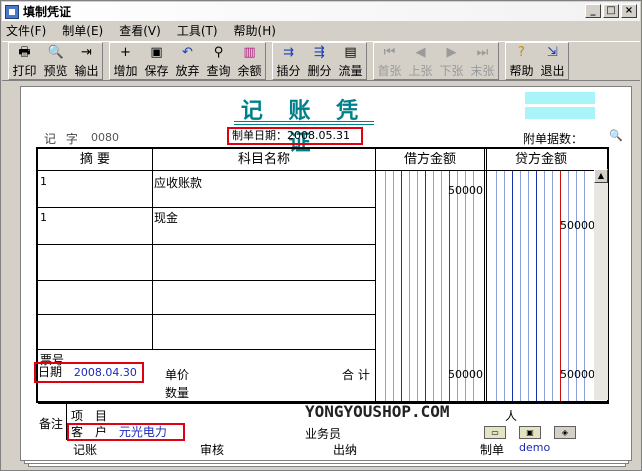  I want to click on total-label: 合 计, so click(356, 375).